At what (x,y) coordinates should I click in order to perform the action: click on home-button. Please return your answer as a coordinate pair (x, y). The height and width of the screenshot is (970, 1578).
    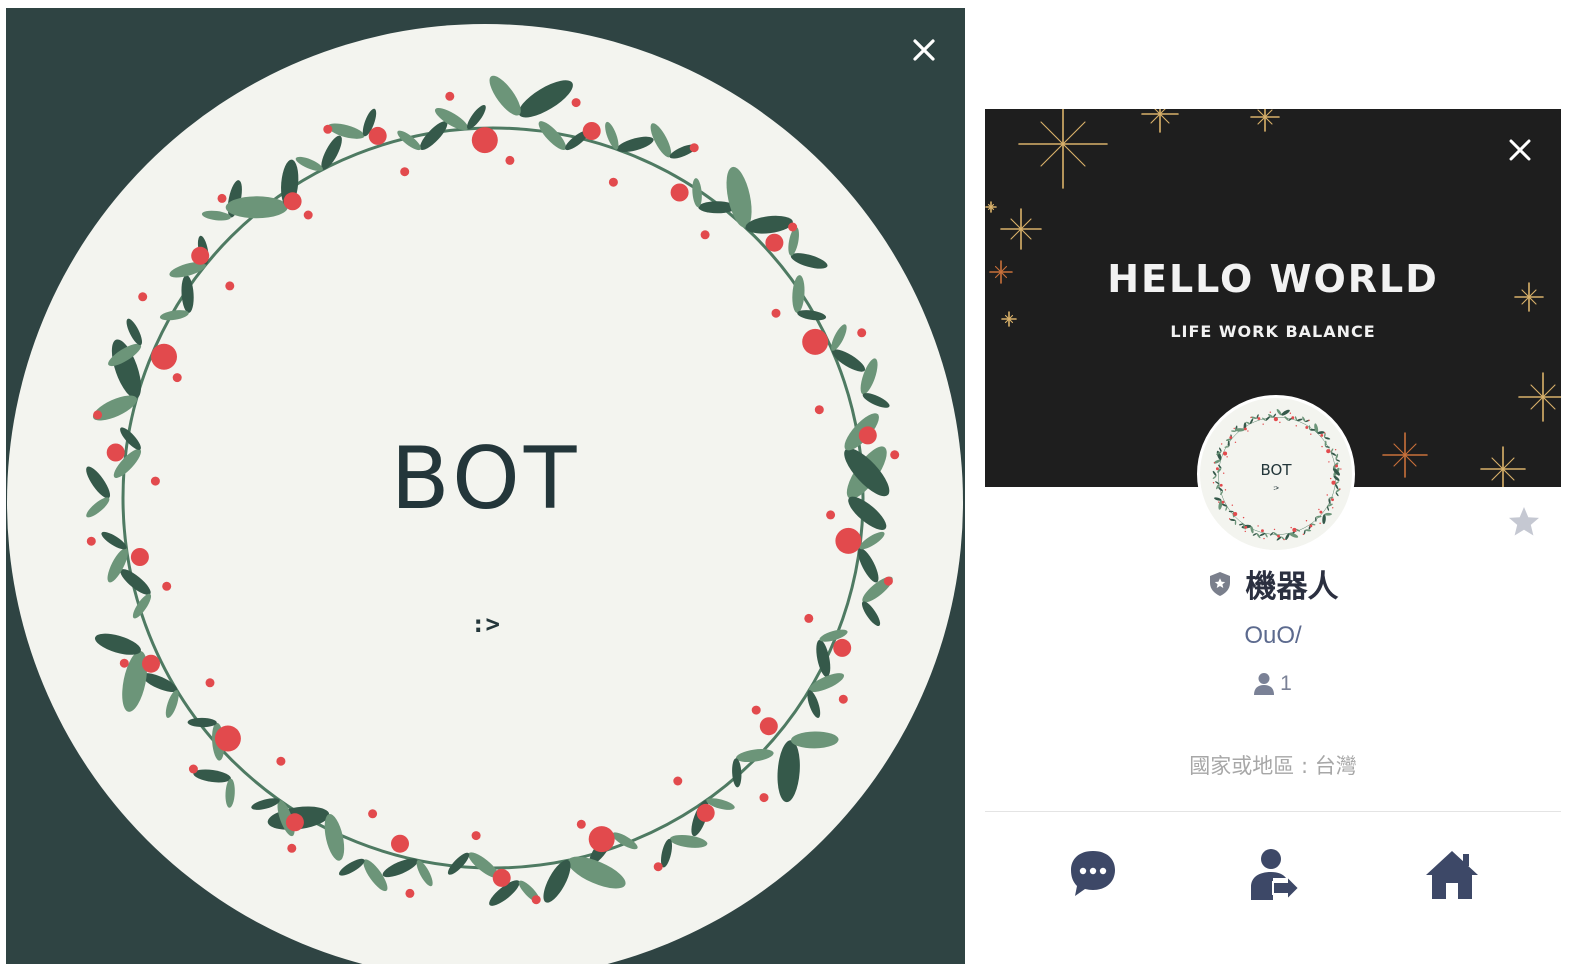
    Looking at the image, I should click on (1452, 875).